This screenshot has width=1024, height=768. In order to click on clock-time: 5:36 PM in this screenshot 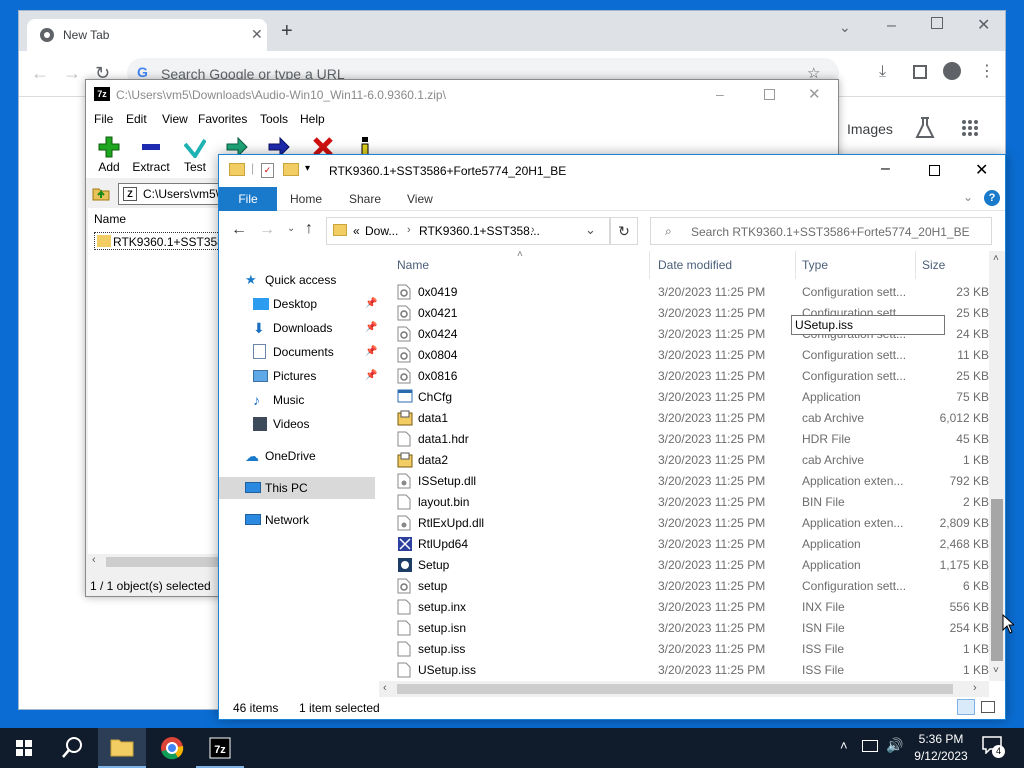, I will do `click(941, 739)`.